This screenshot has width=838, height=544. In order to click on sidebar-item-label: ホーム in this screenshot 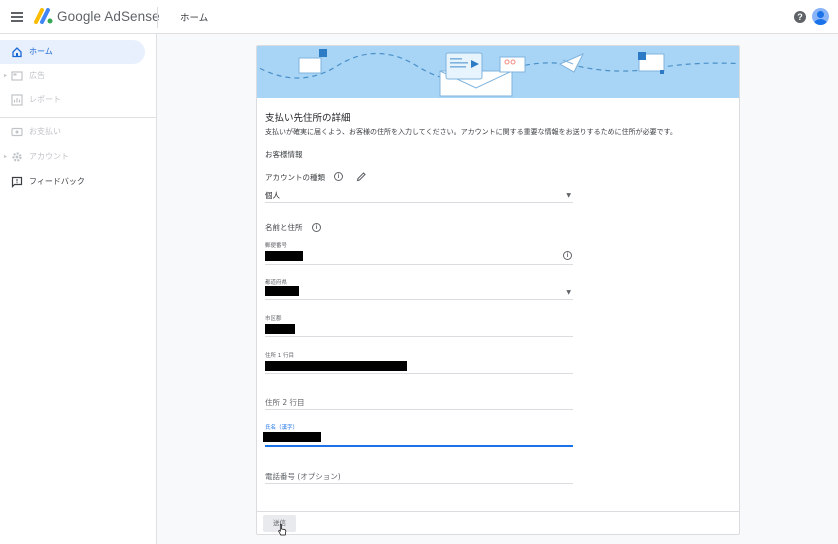, I will do `click(41, 51)`.